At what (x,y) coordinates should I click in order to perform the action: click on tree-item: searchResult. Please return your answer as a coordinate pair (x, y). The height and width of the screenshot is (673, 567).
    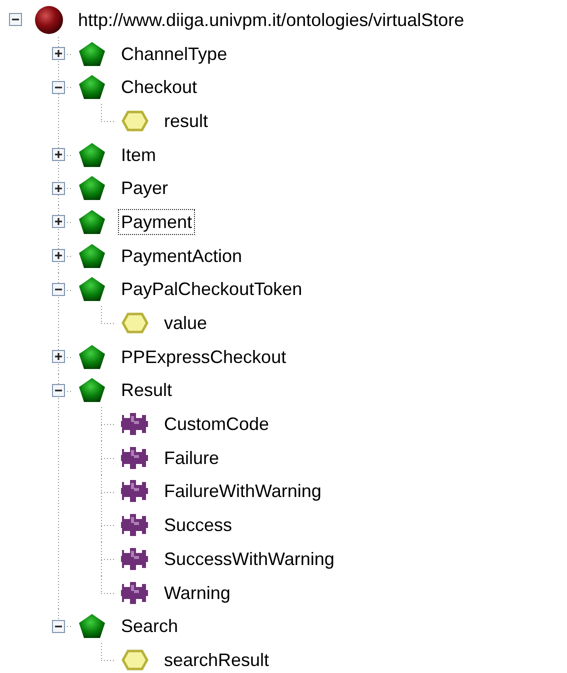
    Looking at the image, I should click on (216, 659).